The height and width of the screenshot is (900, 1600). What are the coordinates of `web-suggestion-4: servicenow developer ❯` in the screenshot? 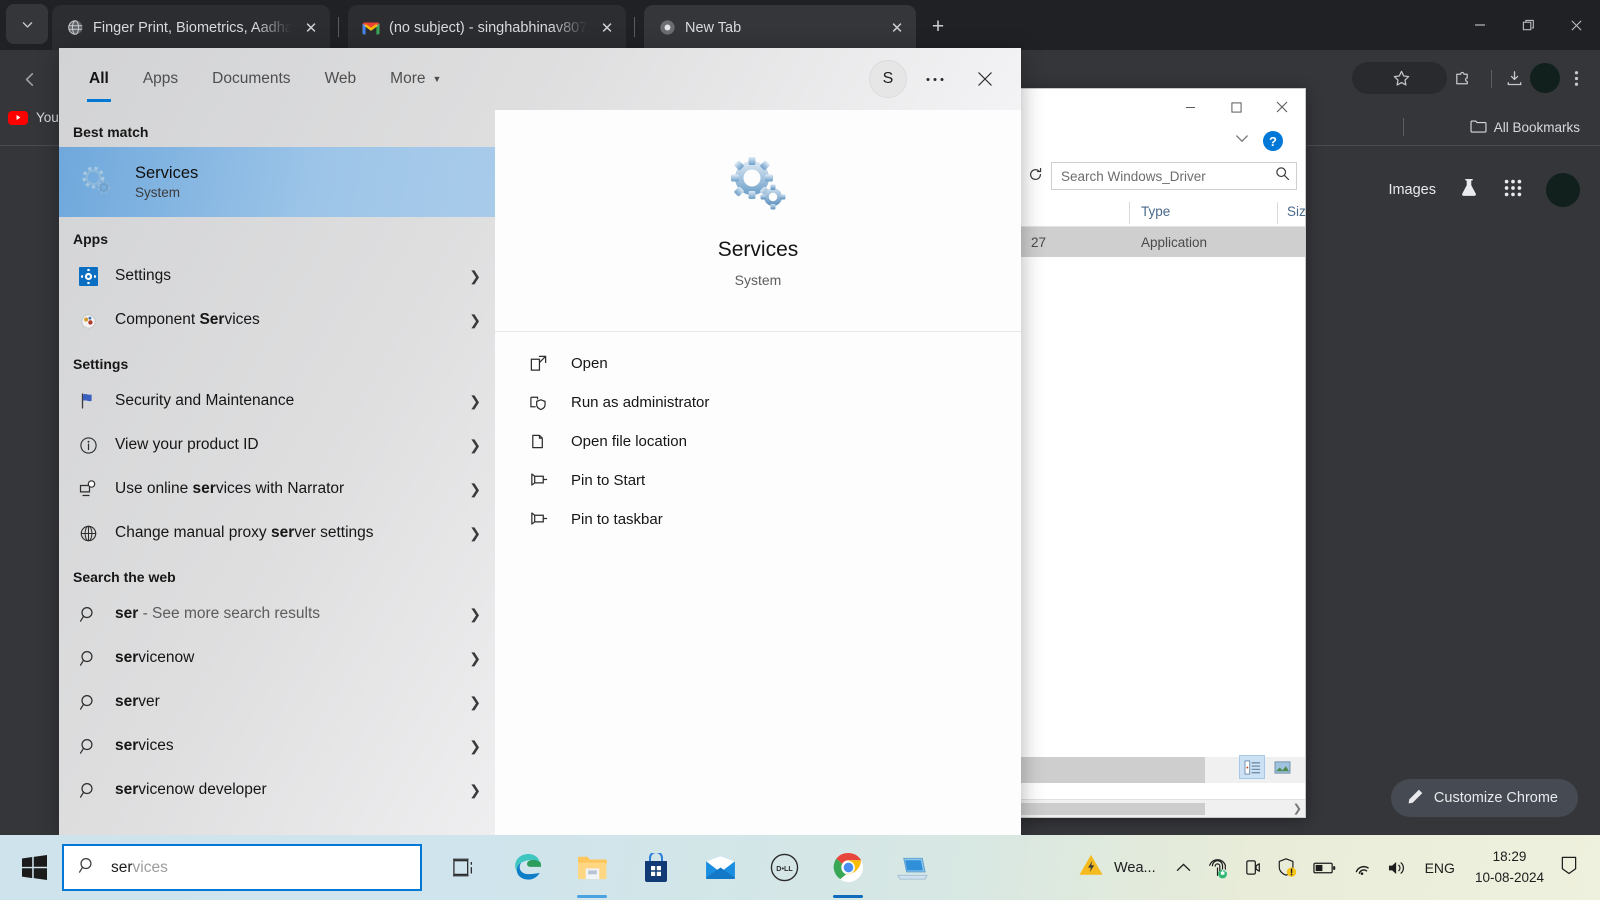 It's located at (277, 790).